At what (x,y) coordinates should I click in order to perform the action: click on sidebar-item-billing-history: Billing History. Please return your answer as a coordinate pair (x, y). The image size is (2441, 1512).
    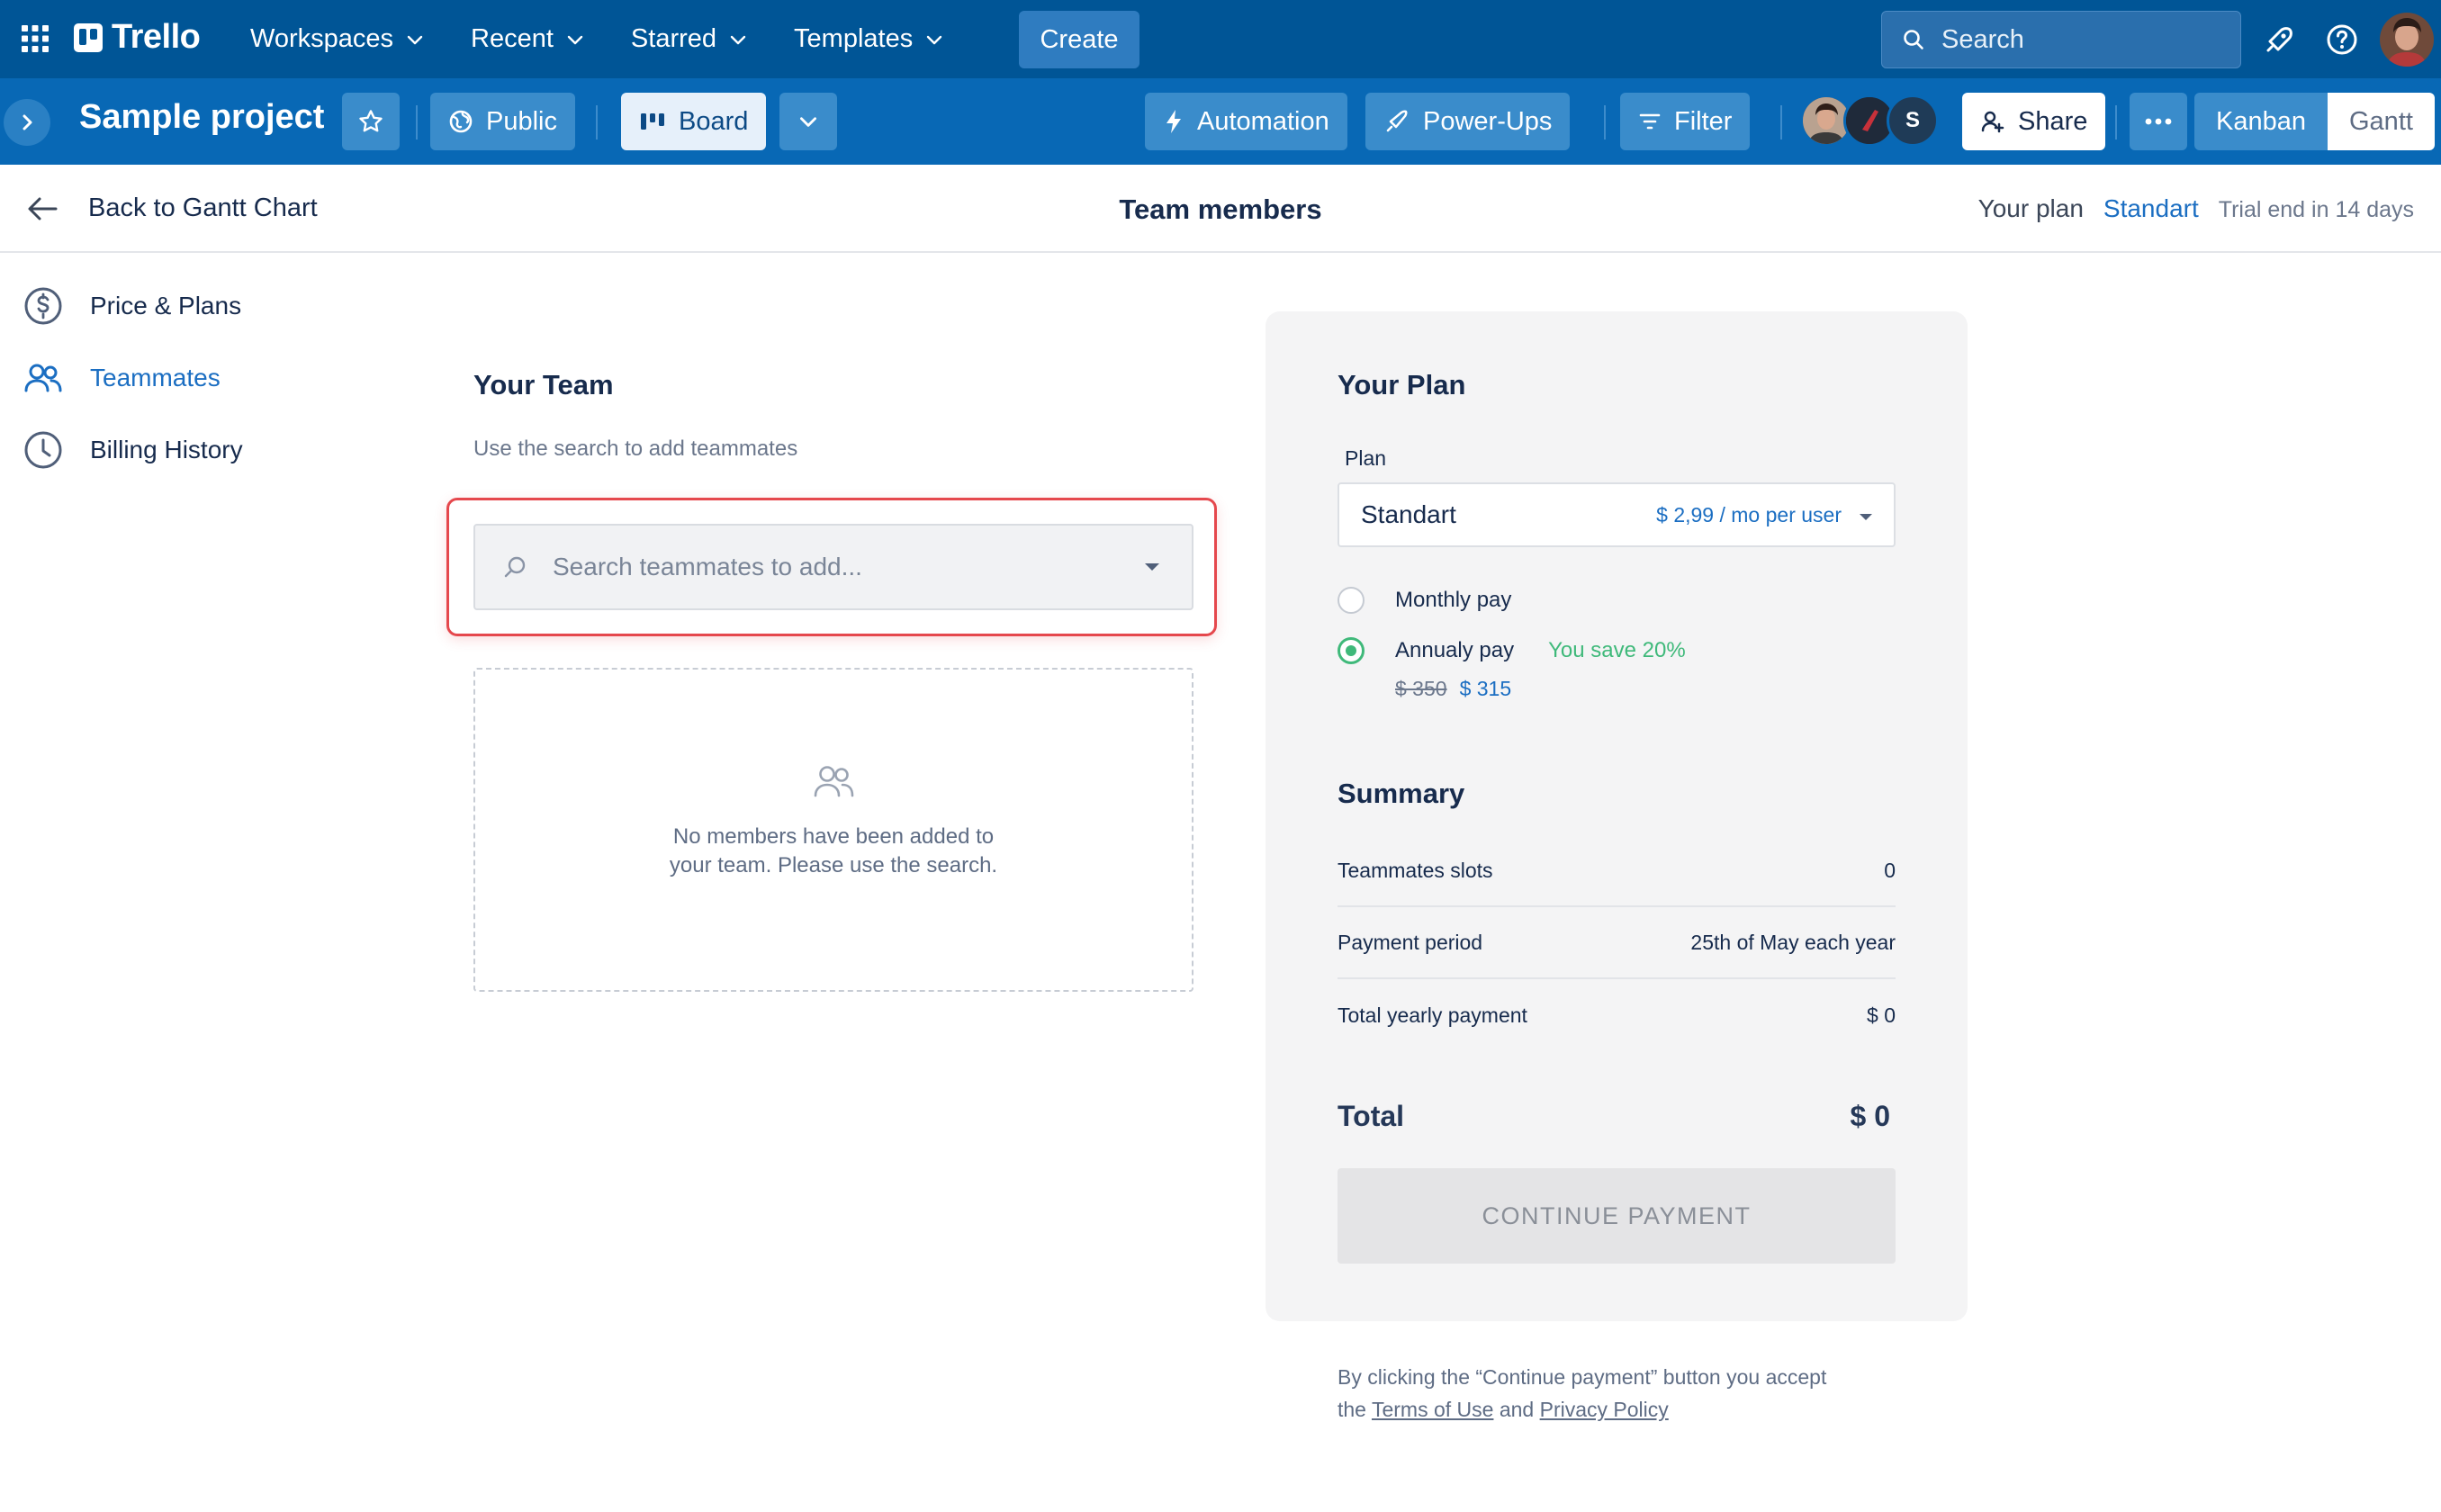
    Looking at the image, I should click on (133, 450).